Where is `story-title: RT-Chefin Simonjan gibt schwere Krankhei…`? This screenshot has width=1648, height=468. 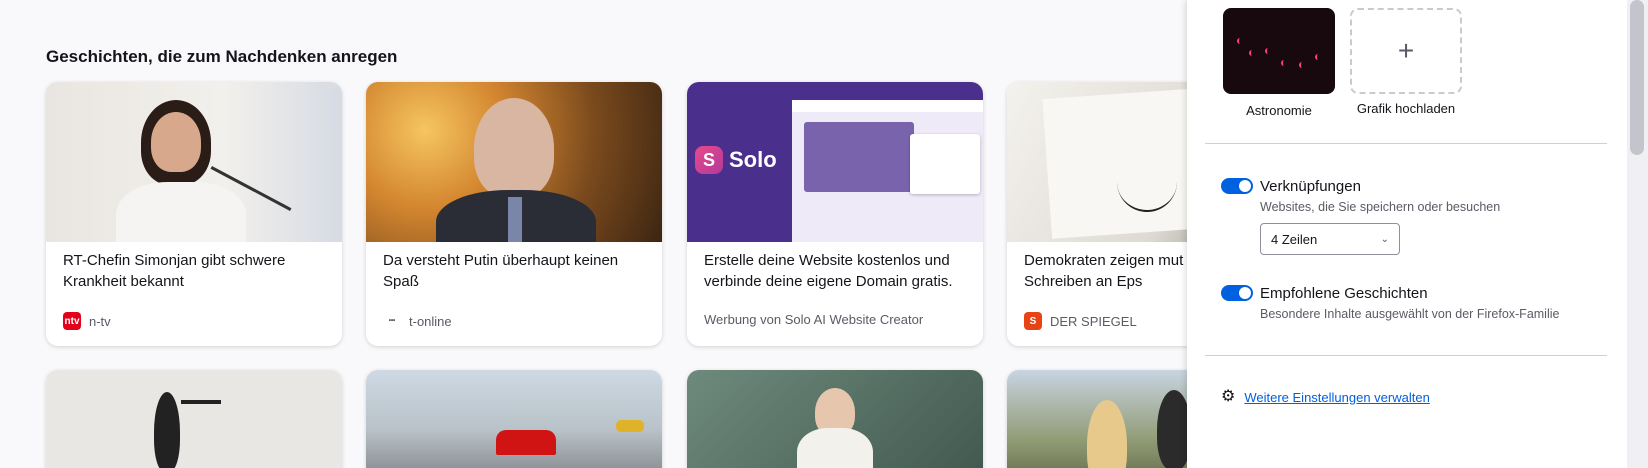 story-title: RT-Chefin Simonjan gibt schwere Krankhei… is located at coordinates (195, 271).